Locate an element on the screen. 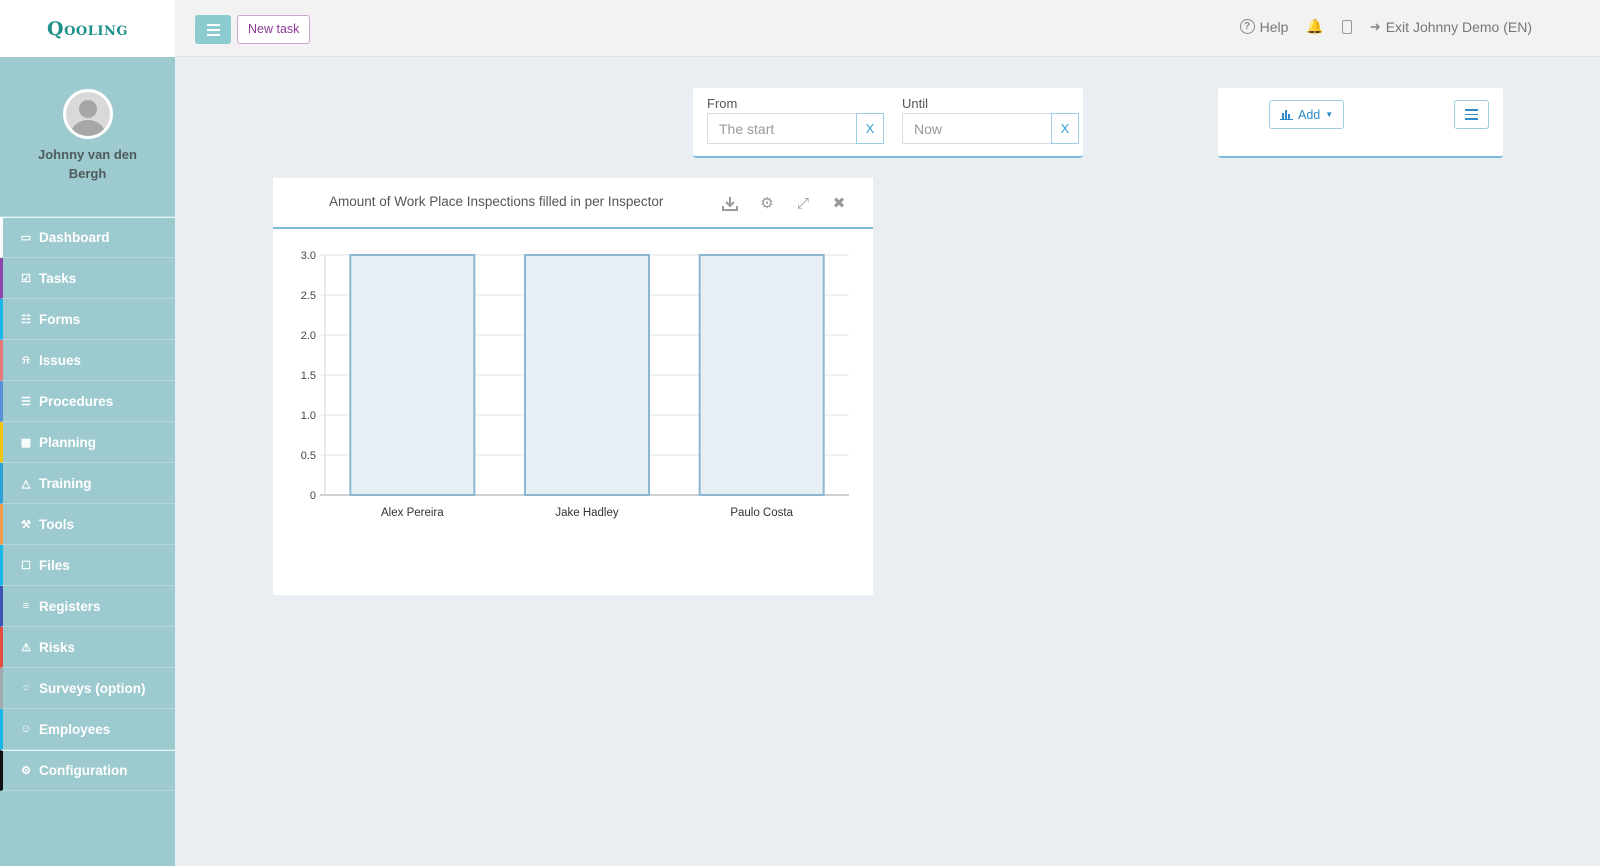 The image size is (1600, 866). sidebar-item-training: △ Training is located at coordinates (87, 483).